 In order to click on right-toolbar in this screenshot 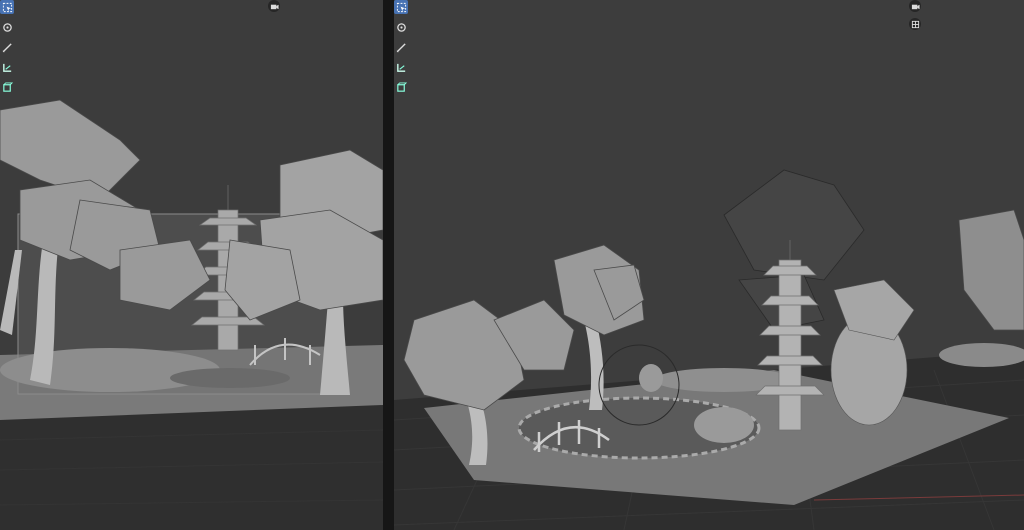, I will do `click(401, 47)`.